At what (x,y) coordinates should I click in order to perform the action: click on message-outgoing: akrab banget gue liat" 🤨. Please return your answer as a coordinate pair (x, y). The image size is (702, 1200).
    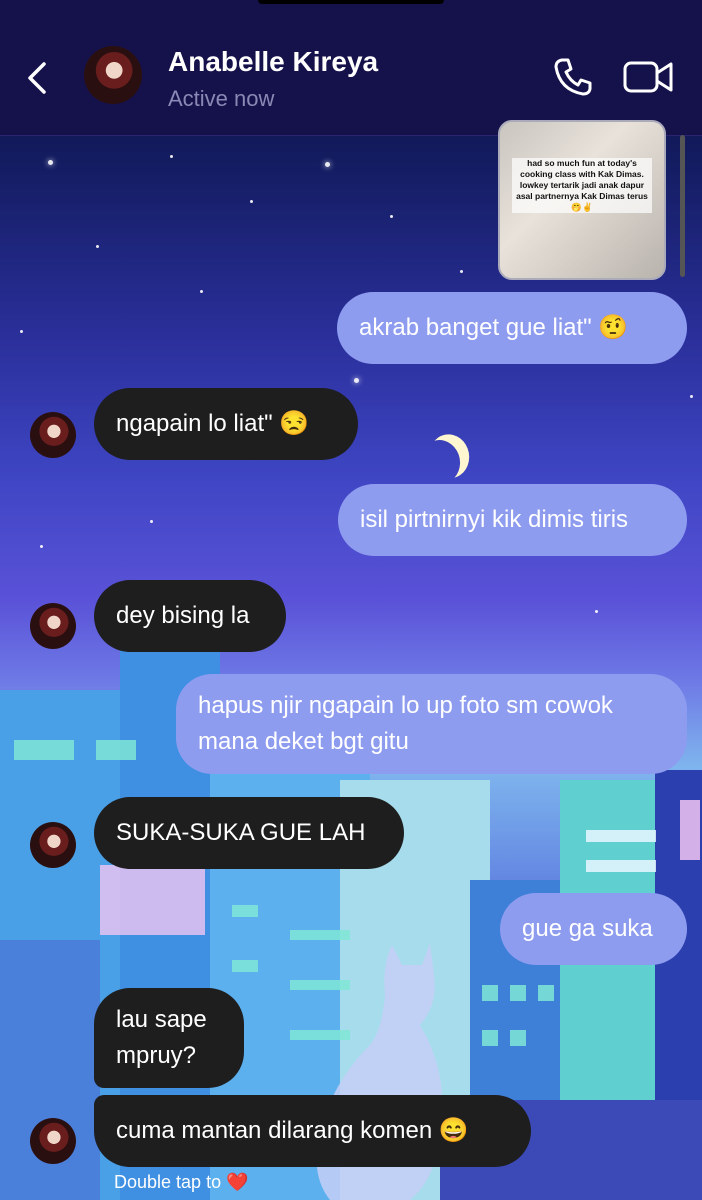
    Looking at the image, I should click on (512, 328).